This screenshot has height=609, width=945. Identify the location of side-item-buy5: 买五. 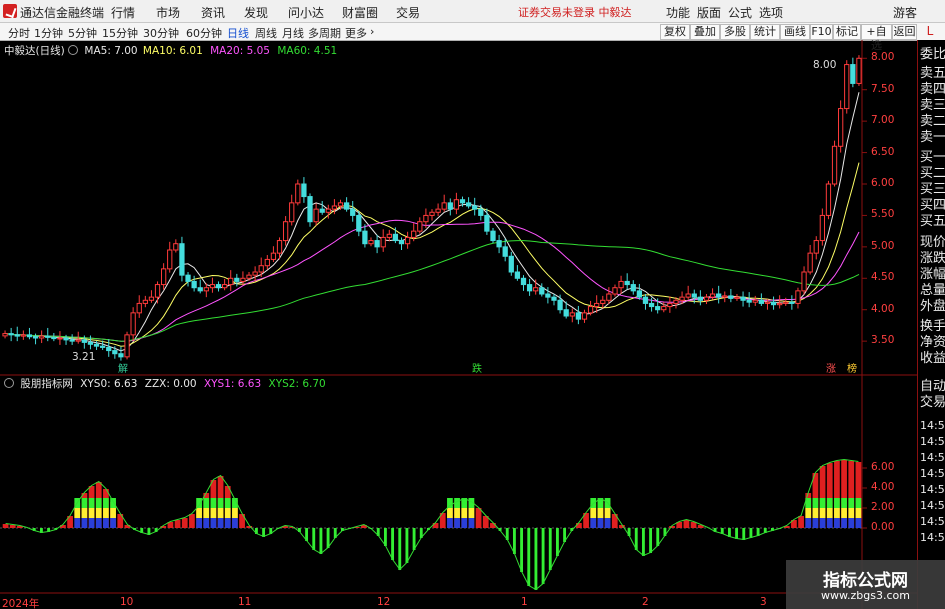
(932, 221).